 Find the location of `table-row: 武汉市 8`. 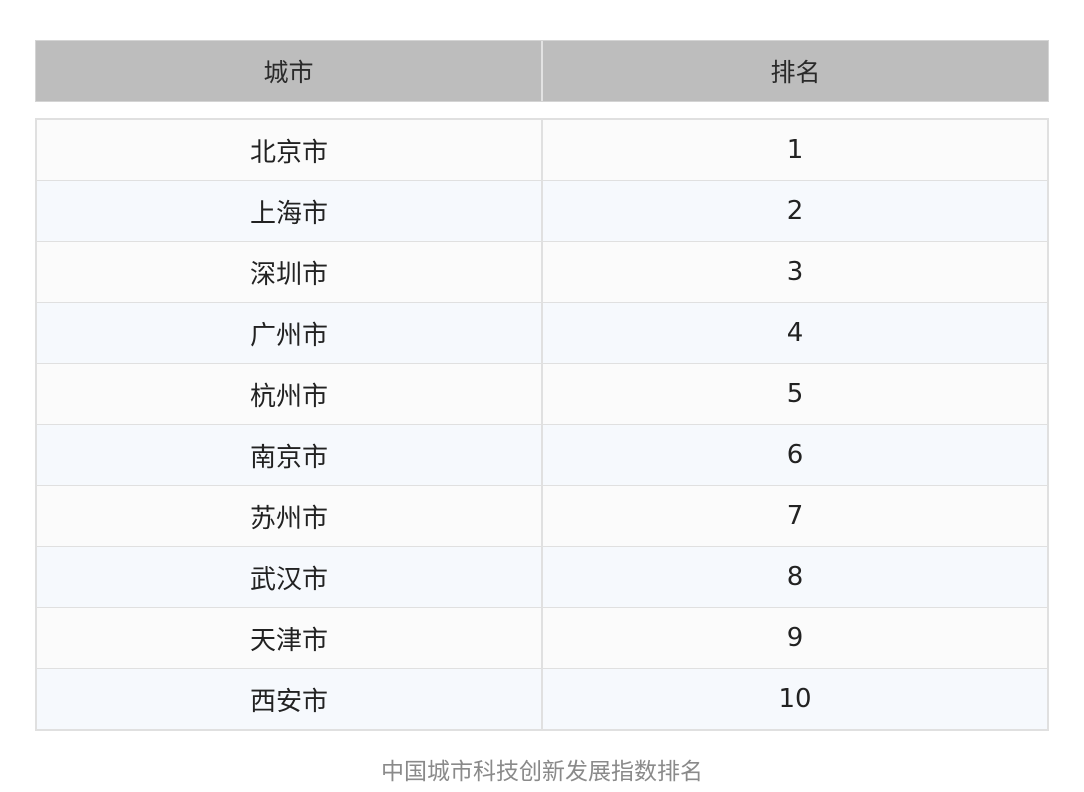

table-row: 武汉市 8 is located at coordinates (542, 576).